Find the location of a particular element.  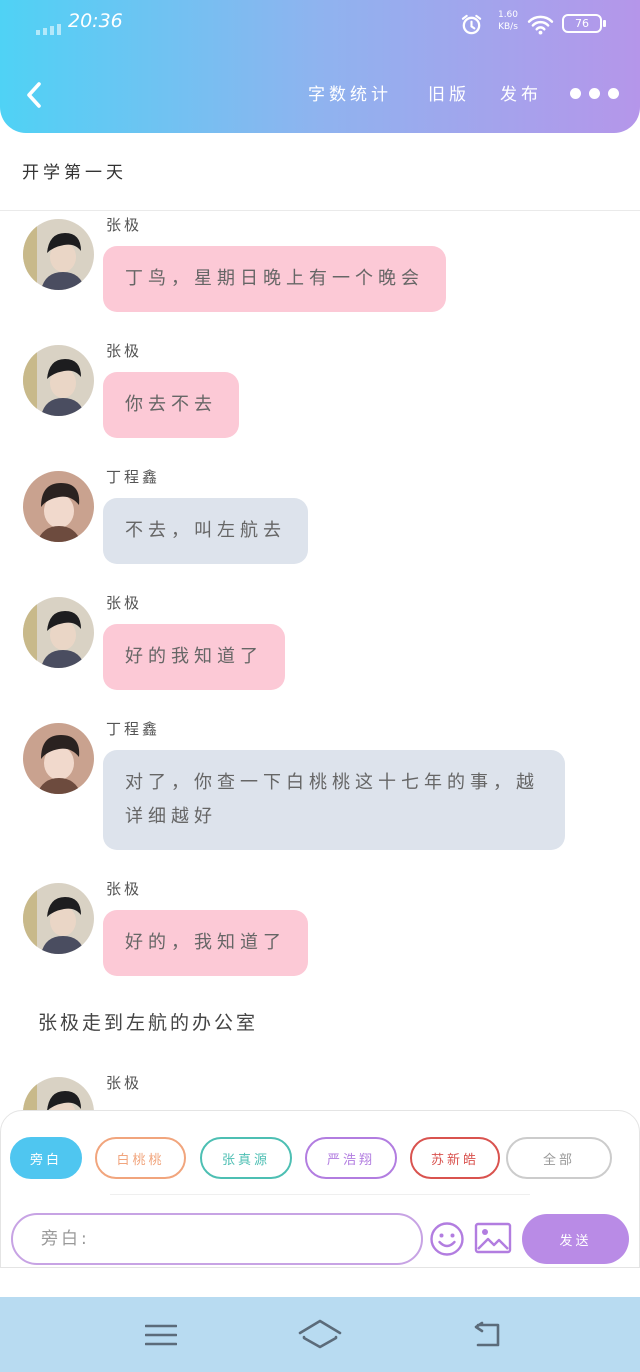

more-dots-icon is located at coordinates (575, 93).